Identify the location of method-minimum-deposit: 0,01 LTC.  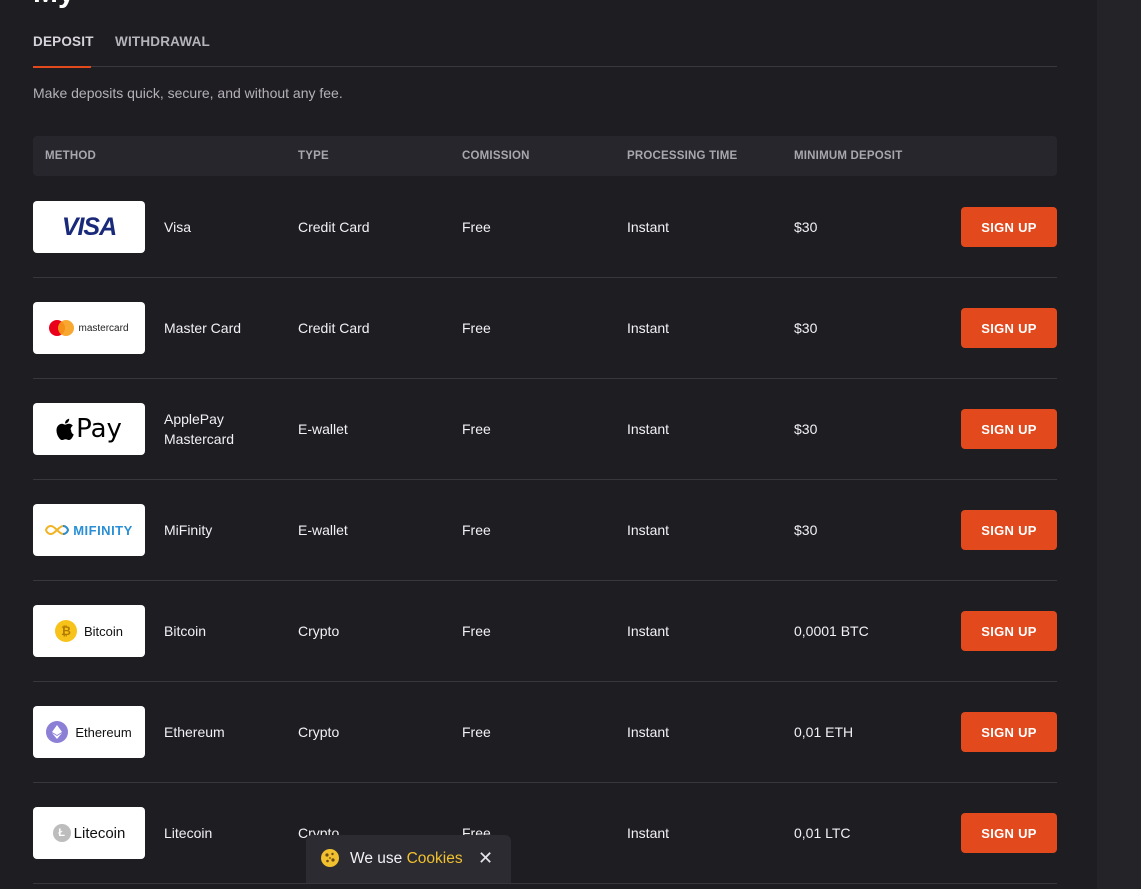
(822, 833).